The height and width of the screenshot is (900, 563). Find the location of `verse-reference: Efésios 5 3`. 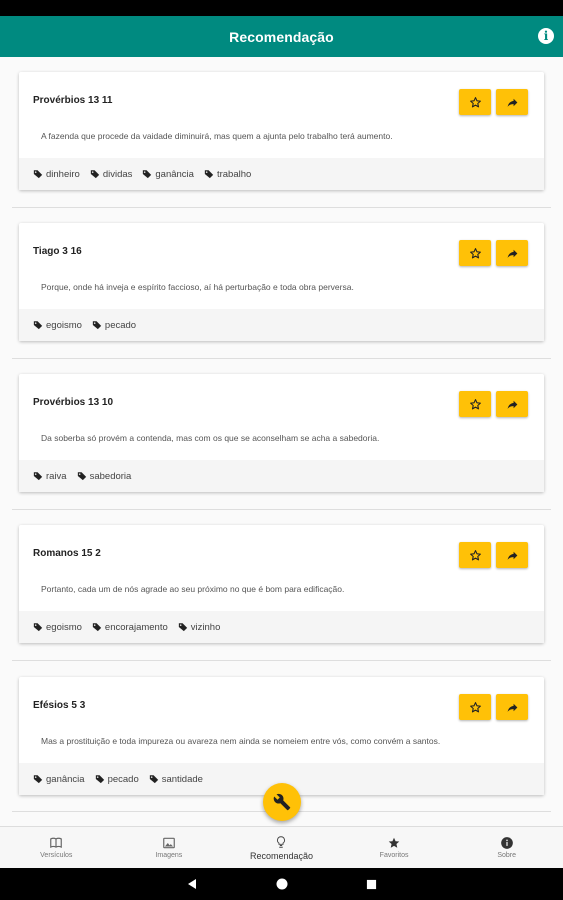

verse-reference: Efésios 5 3 is located at coordinates (59, 705).